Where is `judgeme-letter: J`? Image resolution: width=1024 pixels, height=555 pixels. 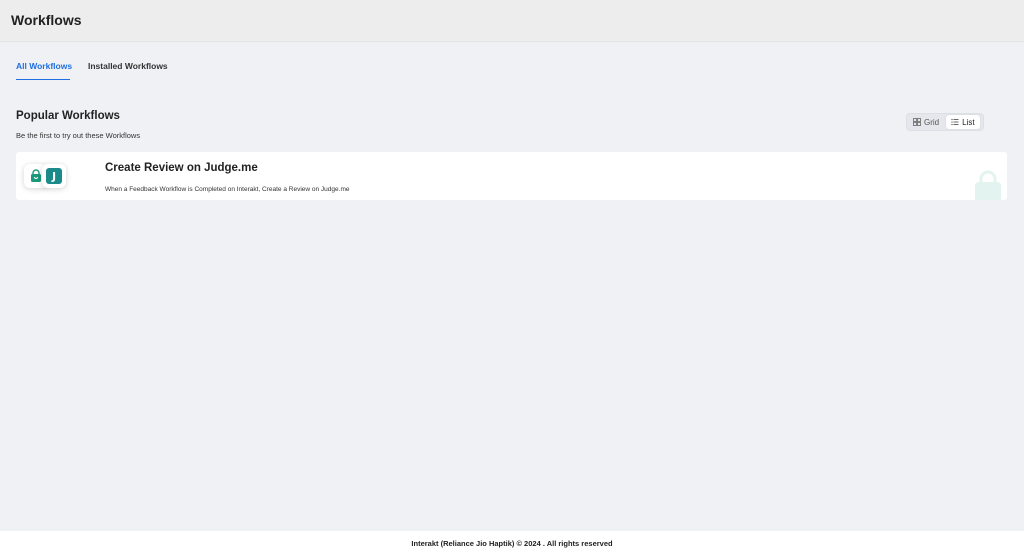
judgeme-letter: J is located at coordinates (54, 176).